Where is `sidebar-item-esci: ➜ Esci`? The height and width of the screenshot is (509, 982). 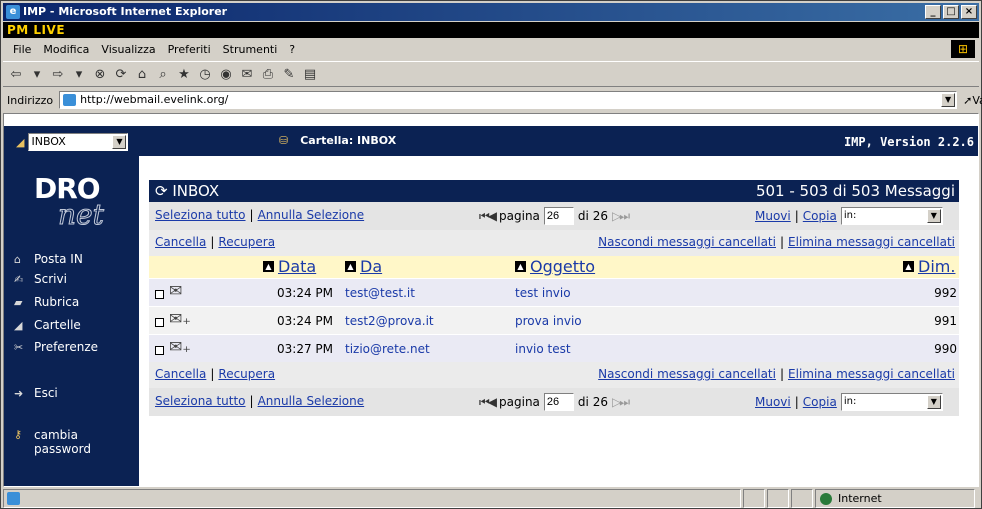 sidebar-item-esci: ➜ Esci is located at coordinates (76, 393).